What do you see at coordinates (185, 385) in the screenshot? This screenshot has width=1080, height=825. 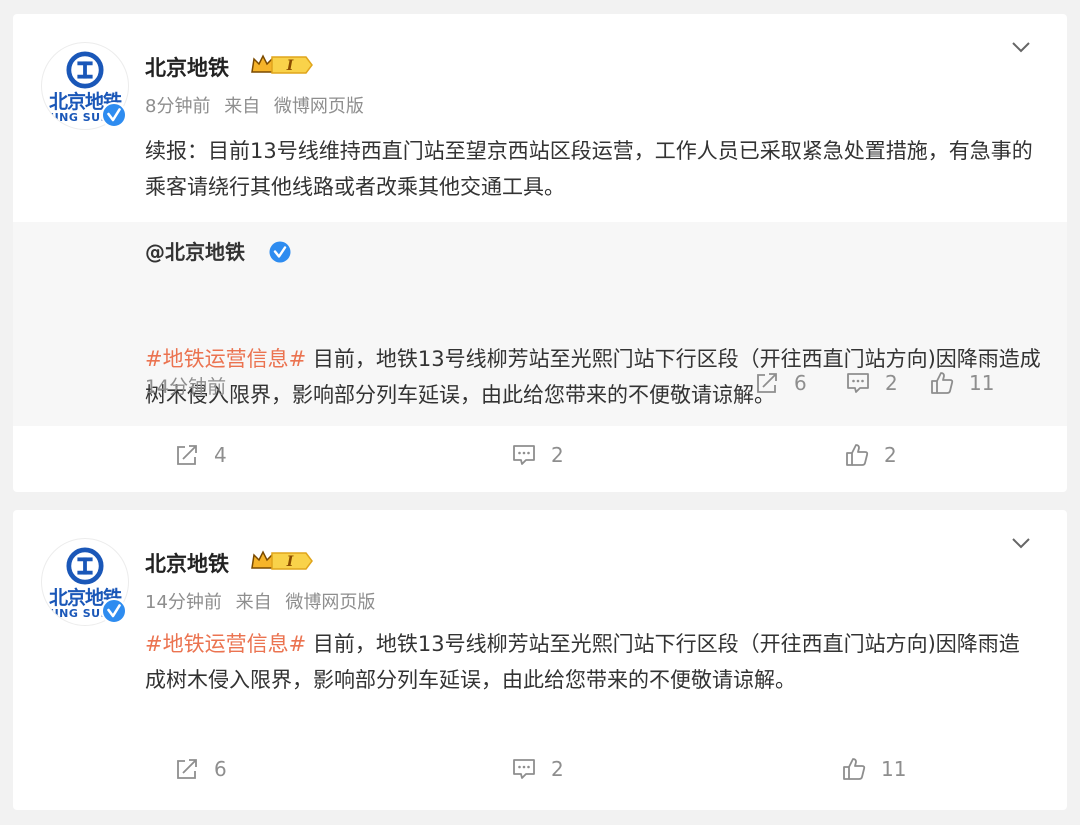 I see `retweet-time: 14分钟前` at bounding box center [185, 385].